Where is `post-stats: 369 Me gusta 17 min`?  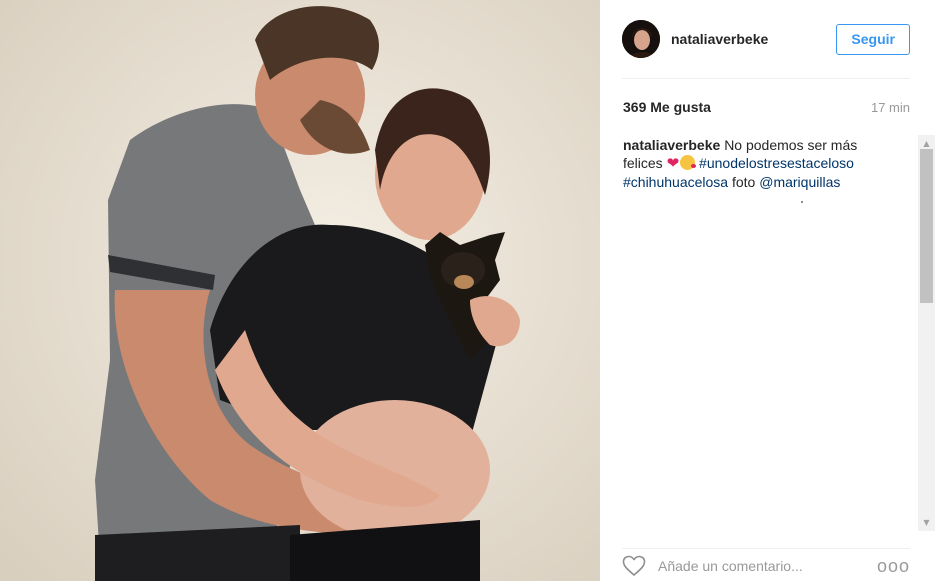
post-stats: 369 Me gusta 17 min is located at coordinates (766, 107).